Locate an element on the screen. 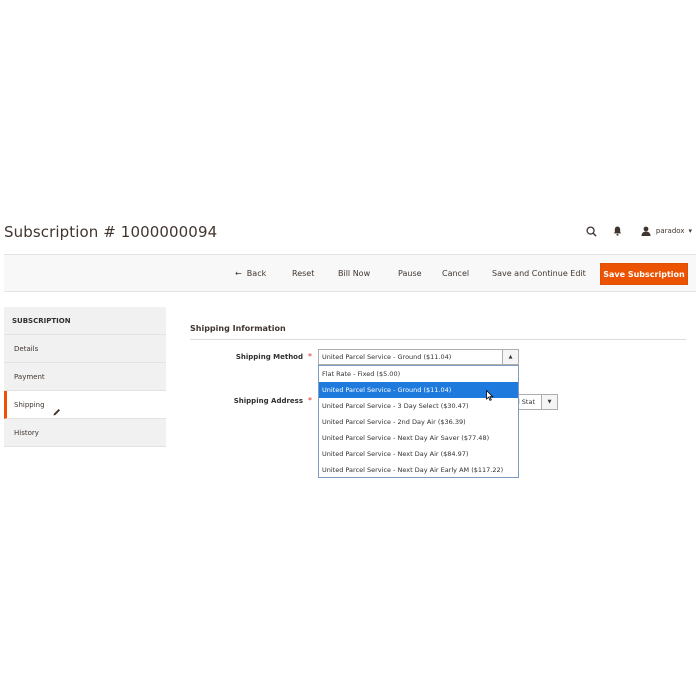 The width and height of the screenshot is (700, 700). section-divider is located at coordinates (438, 339).